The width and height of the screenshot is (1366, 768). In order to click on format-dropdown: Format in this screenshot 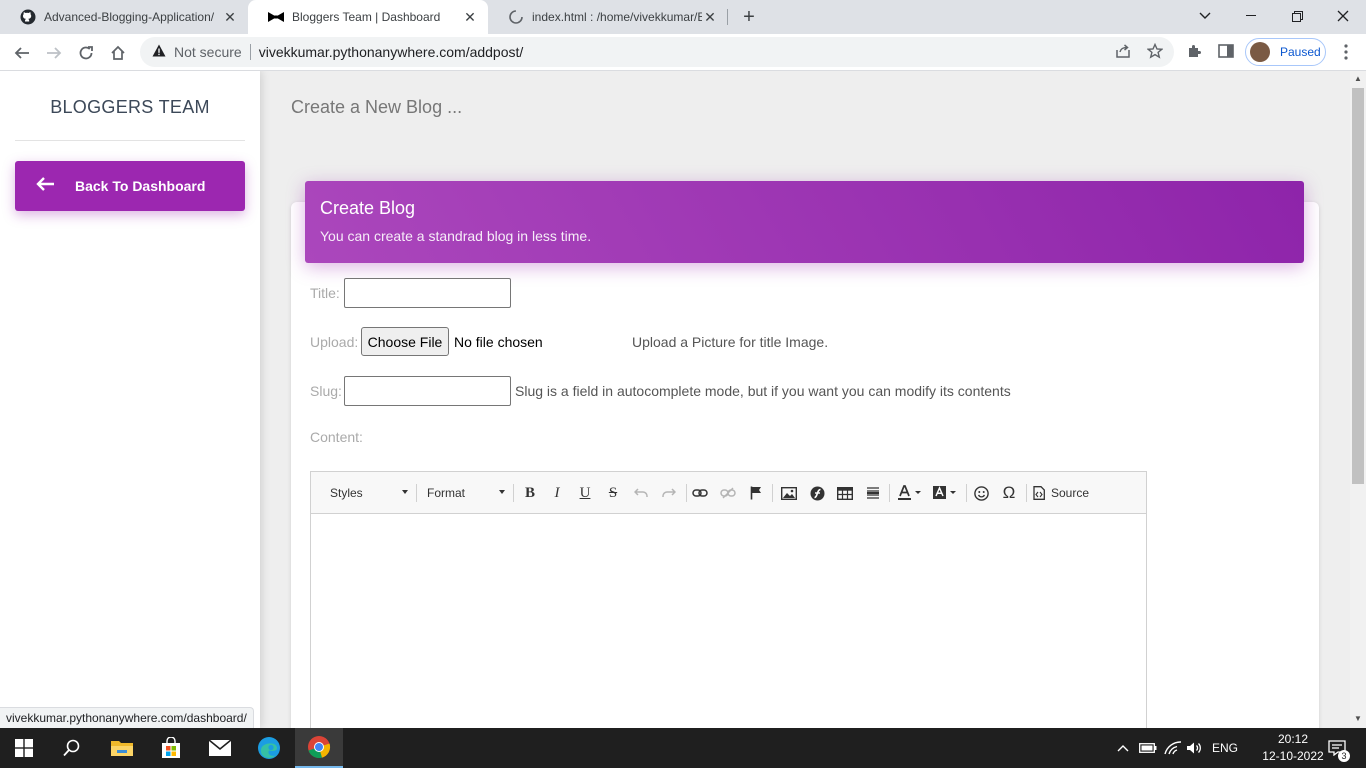, I will do `click(466, 493)`.